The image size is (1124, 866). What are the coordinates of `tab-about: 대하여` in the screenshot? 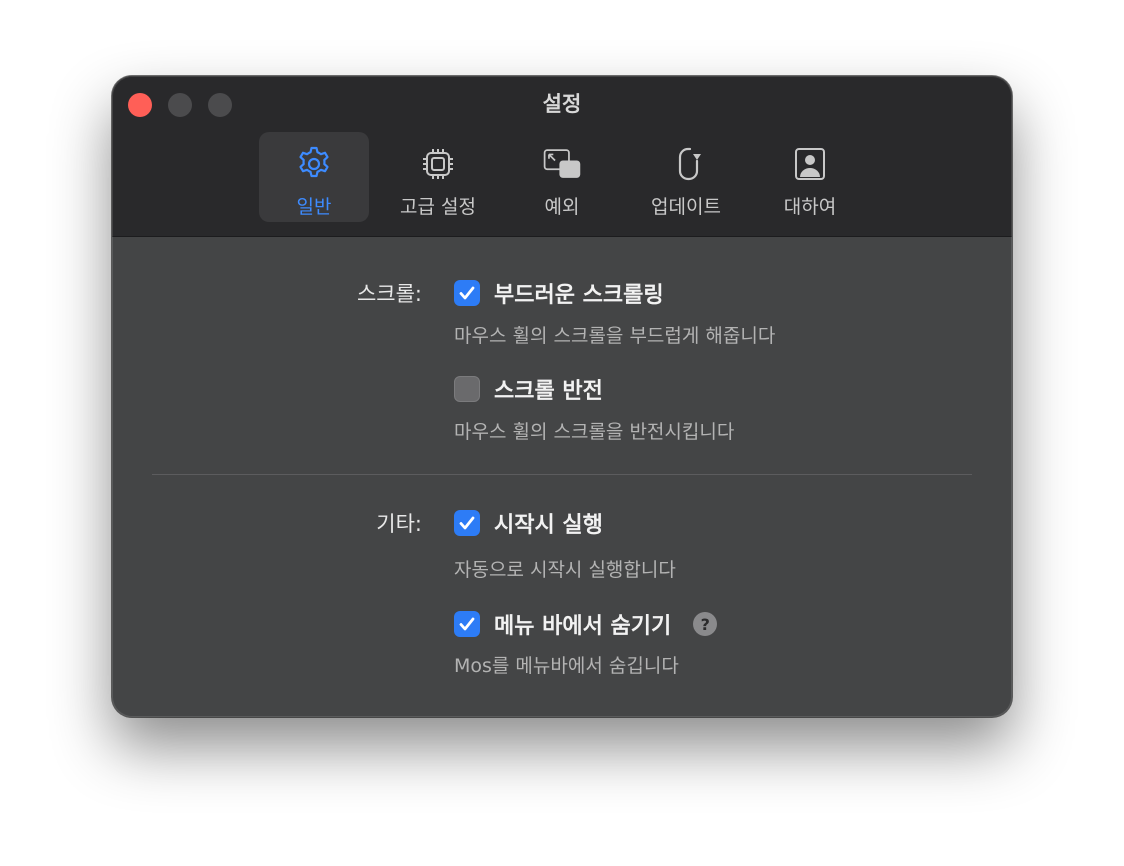 It's located at (810, 177).